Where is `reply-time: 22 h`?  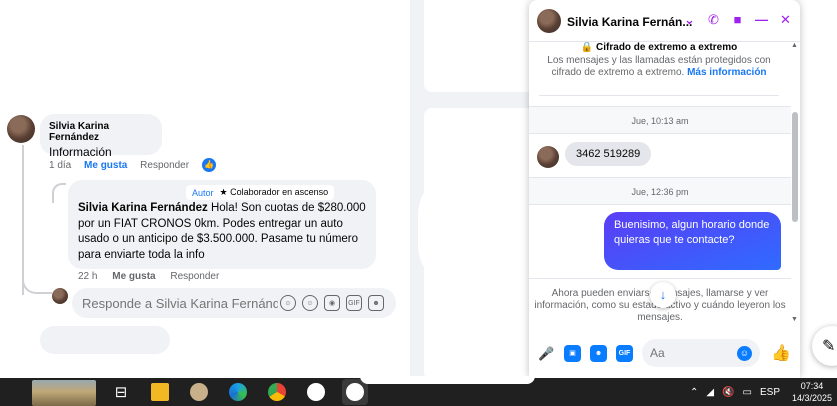 reply-time: 22 h is located at coordinates (87, 276).